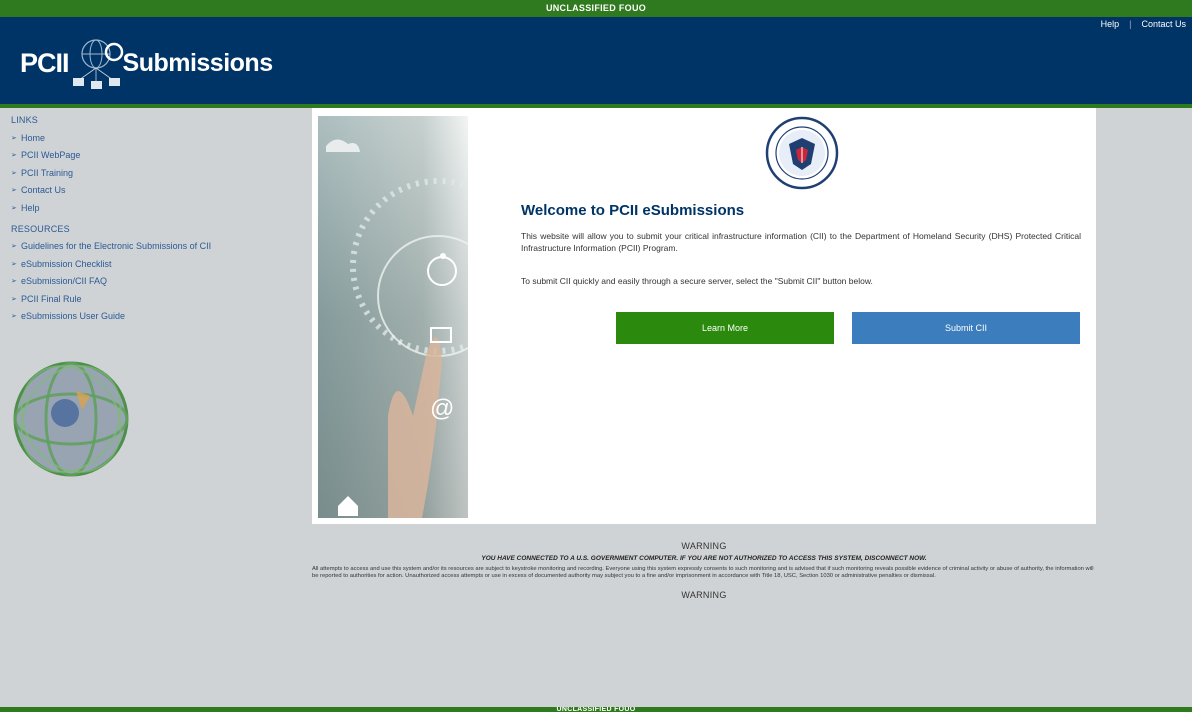 This screenshot has height=712, width=1192. What do you see at coordinates (596, 709) in the screenshot?
I see `classification-banner-bottom: UNCLASSIFIED FOUO` at bounding box center [596, 709].